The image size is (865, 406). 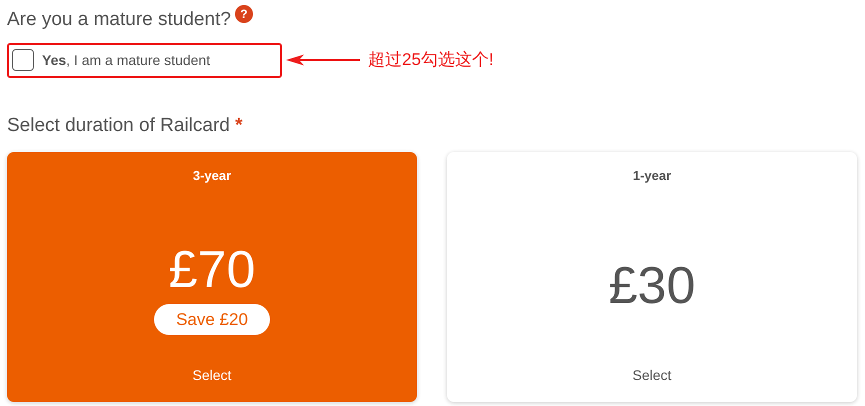 What do you see at coordinates (431, 60) in the screenshot?
I see `annotation-text: 超过25勾选这个!` at bounding box center [431, 60].